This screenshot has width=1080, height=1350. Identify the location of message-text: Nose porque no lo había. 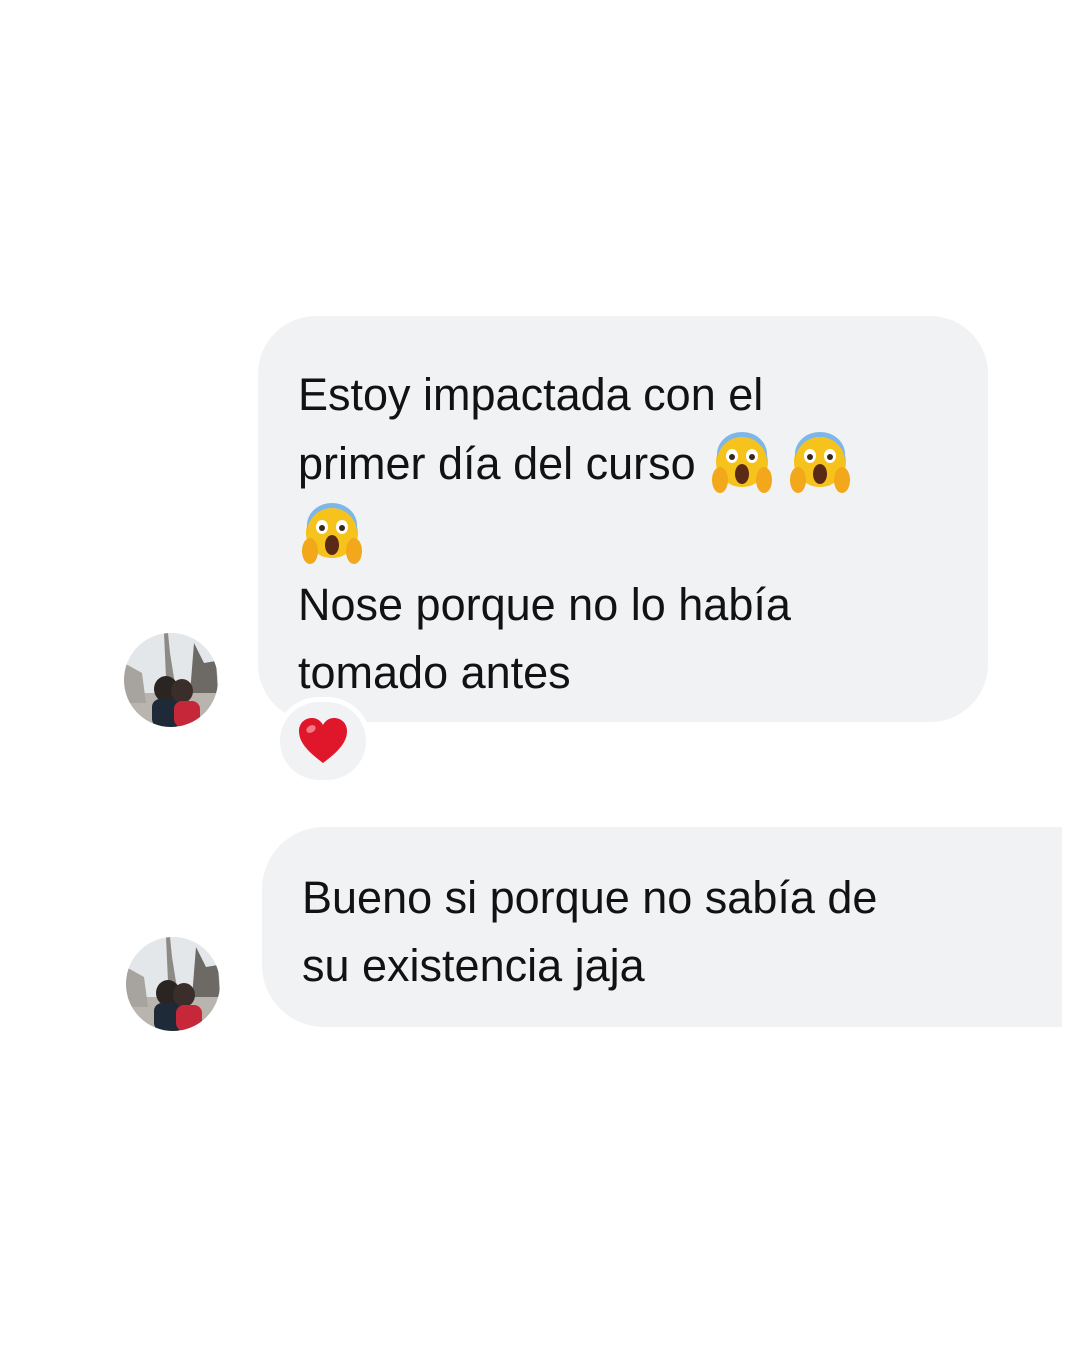
(544, 604).